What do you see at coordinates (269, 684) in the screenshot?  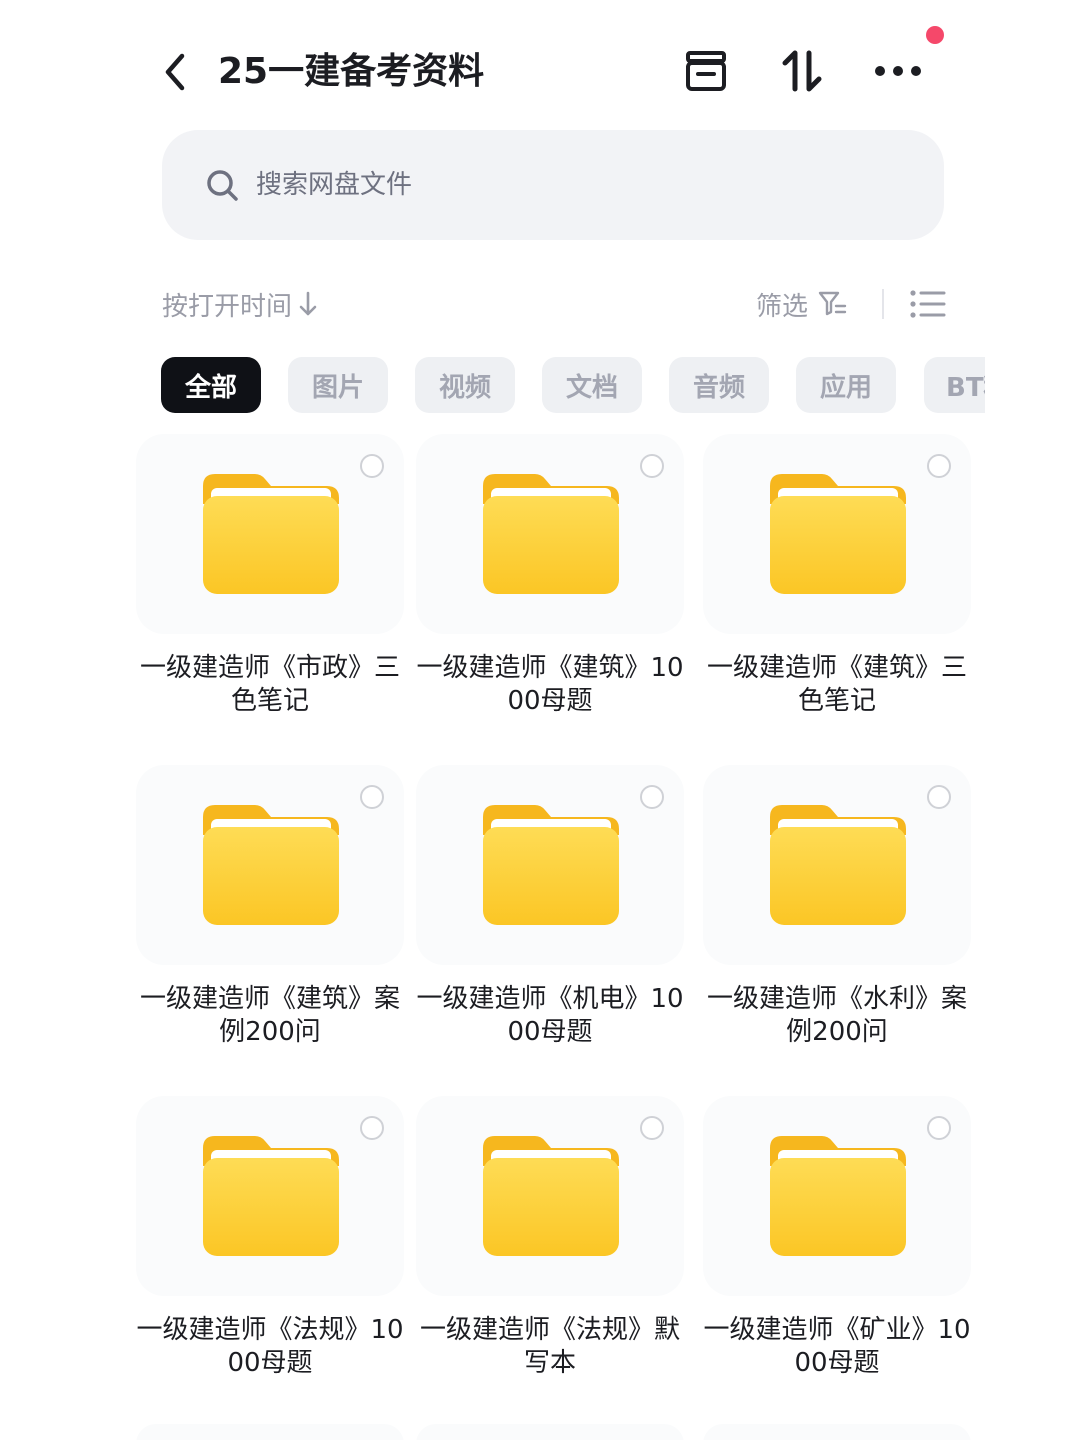 I see `folder-name: 一级建造师《市政》三色笔记` at bounding box center [269, 684].